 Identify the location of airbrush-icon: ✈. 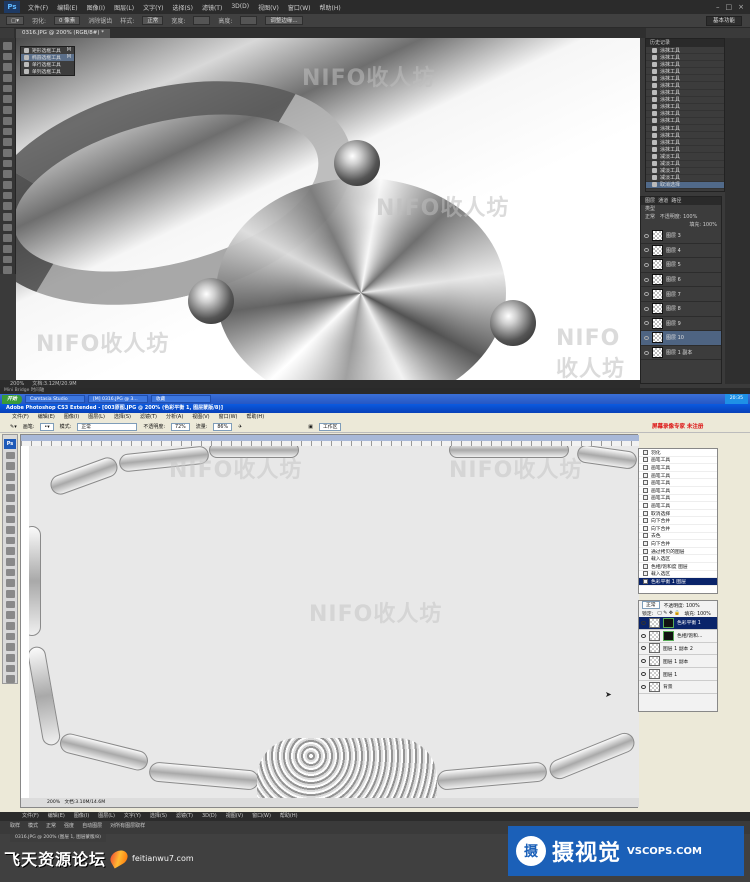
(240, 427).